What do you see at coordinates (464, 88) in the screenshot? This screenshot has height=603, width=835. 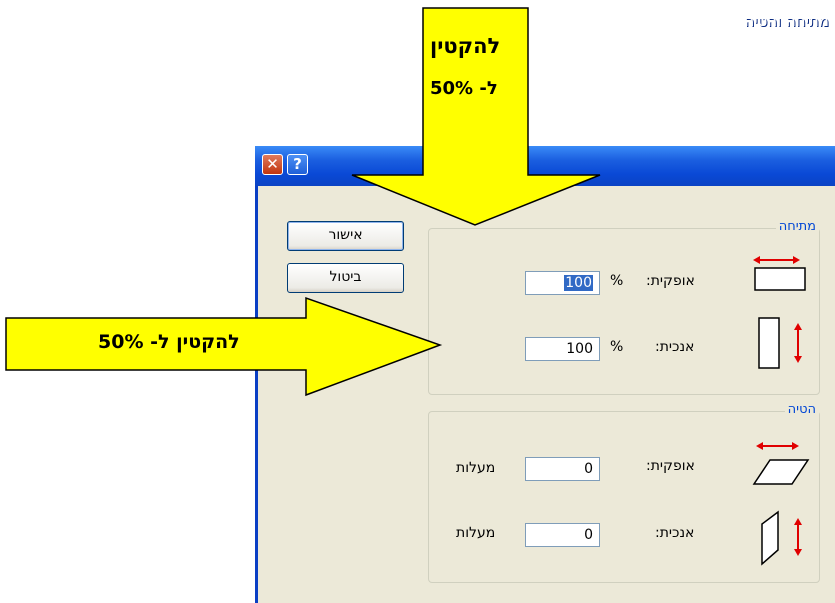 I see `top-arrow-text-line2: ל- 50%` at bounding box center [464, 88].